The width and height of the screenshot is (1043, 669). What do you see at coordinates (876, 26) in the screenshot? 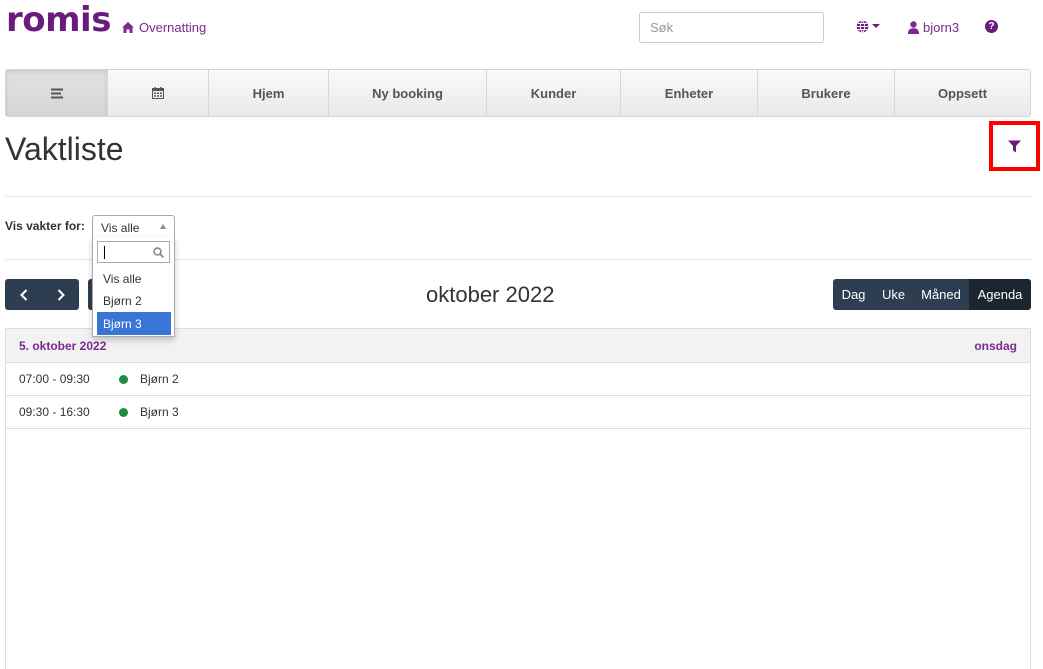
I see `caret-down-icon` at bounding box center [876, 26].